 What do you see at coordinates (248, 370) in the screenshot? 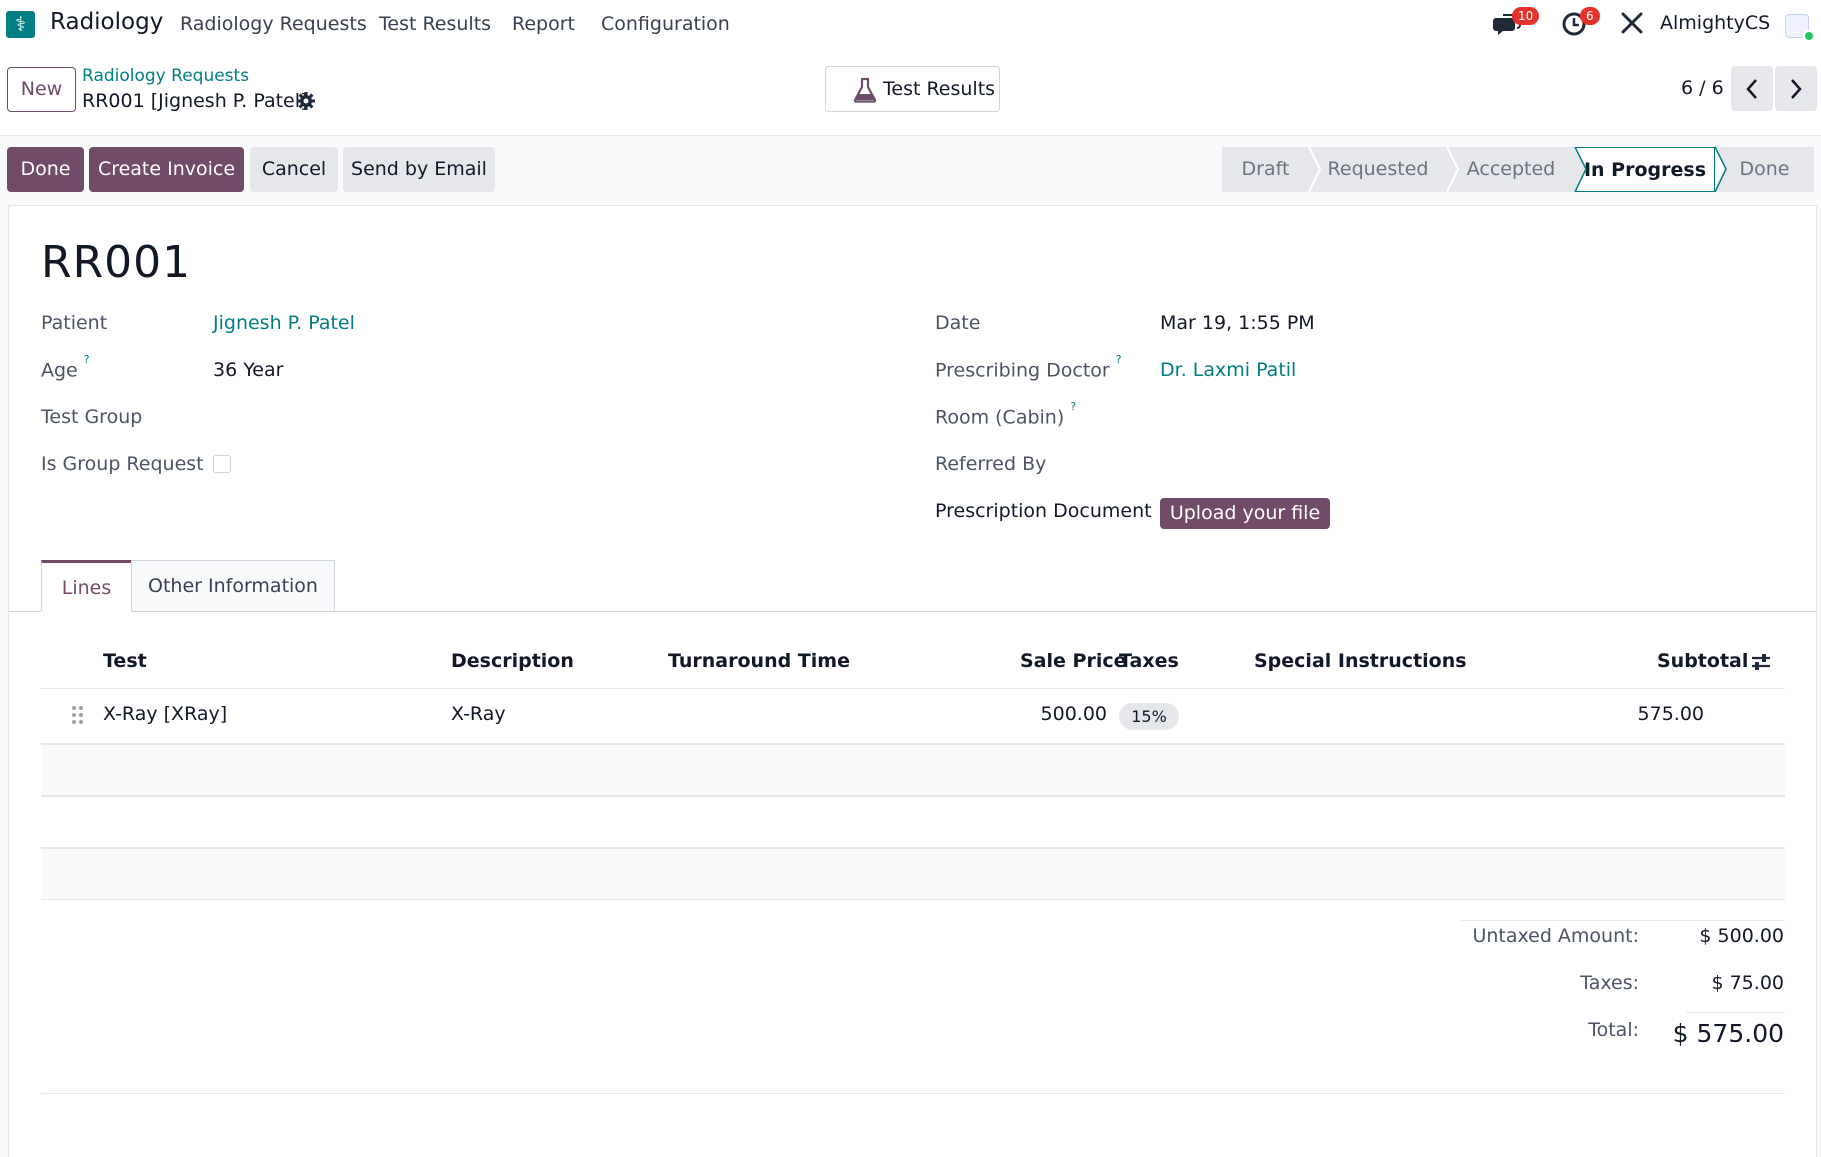
I see `age-field: 36 Year` at bounding box center [248, 370].